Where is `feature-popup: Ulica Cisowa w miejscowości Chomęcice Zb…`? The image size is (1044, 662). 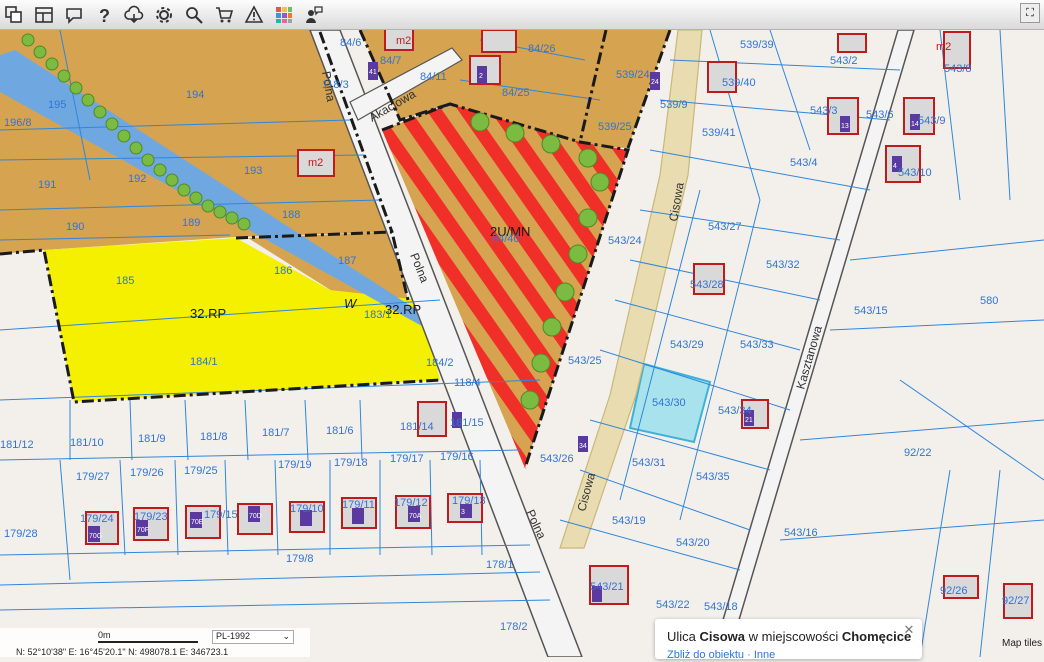
feature-popup: Ulica Cisowa w miejscowości Chomęcice Zb… is located at coordinates (788, 640).